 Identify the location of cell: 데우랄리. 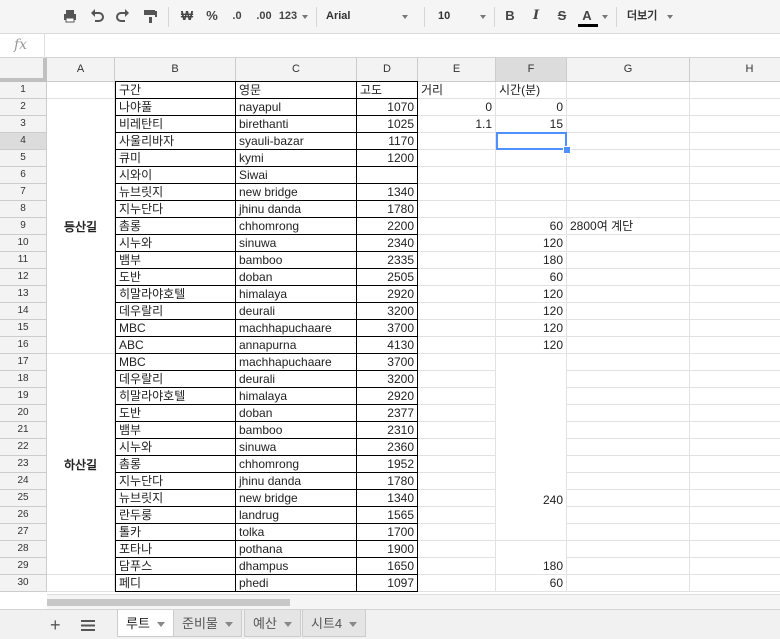
(175, 311).